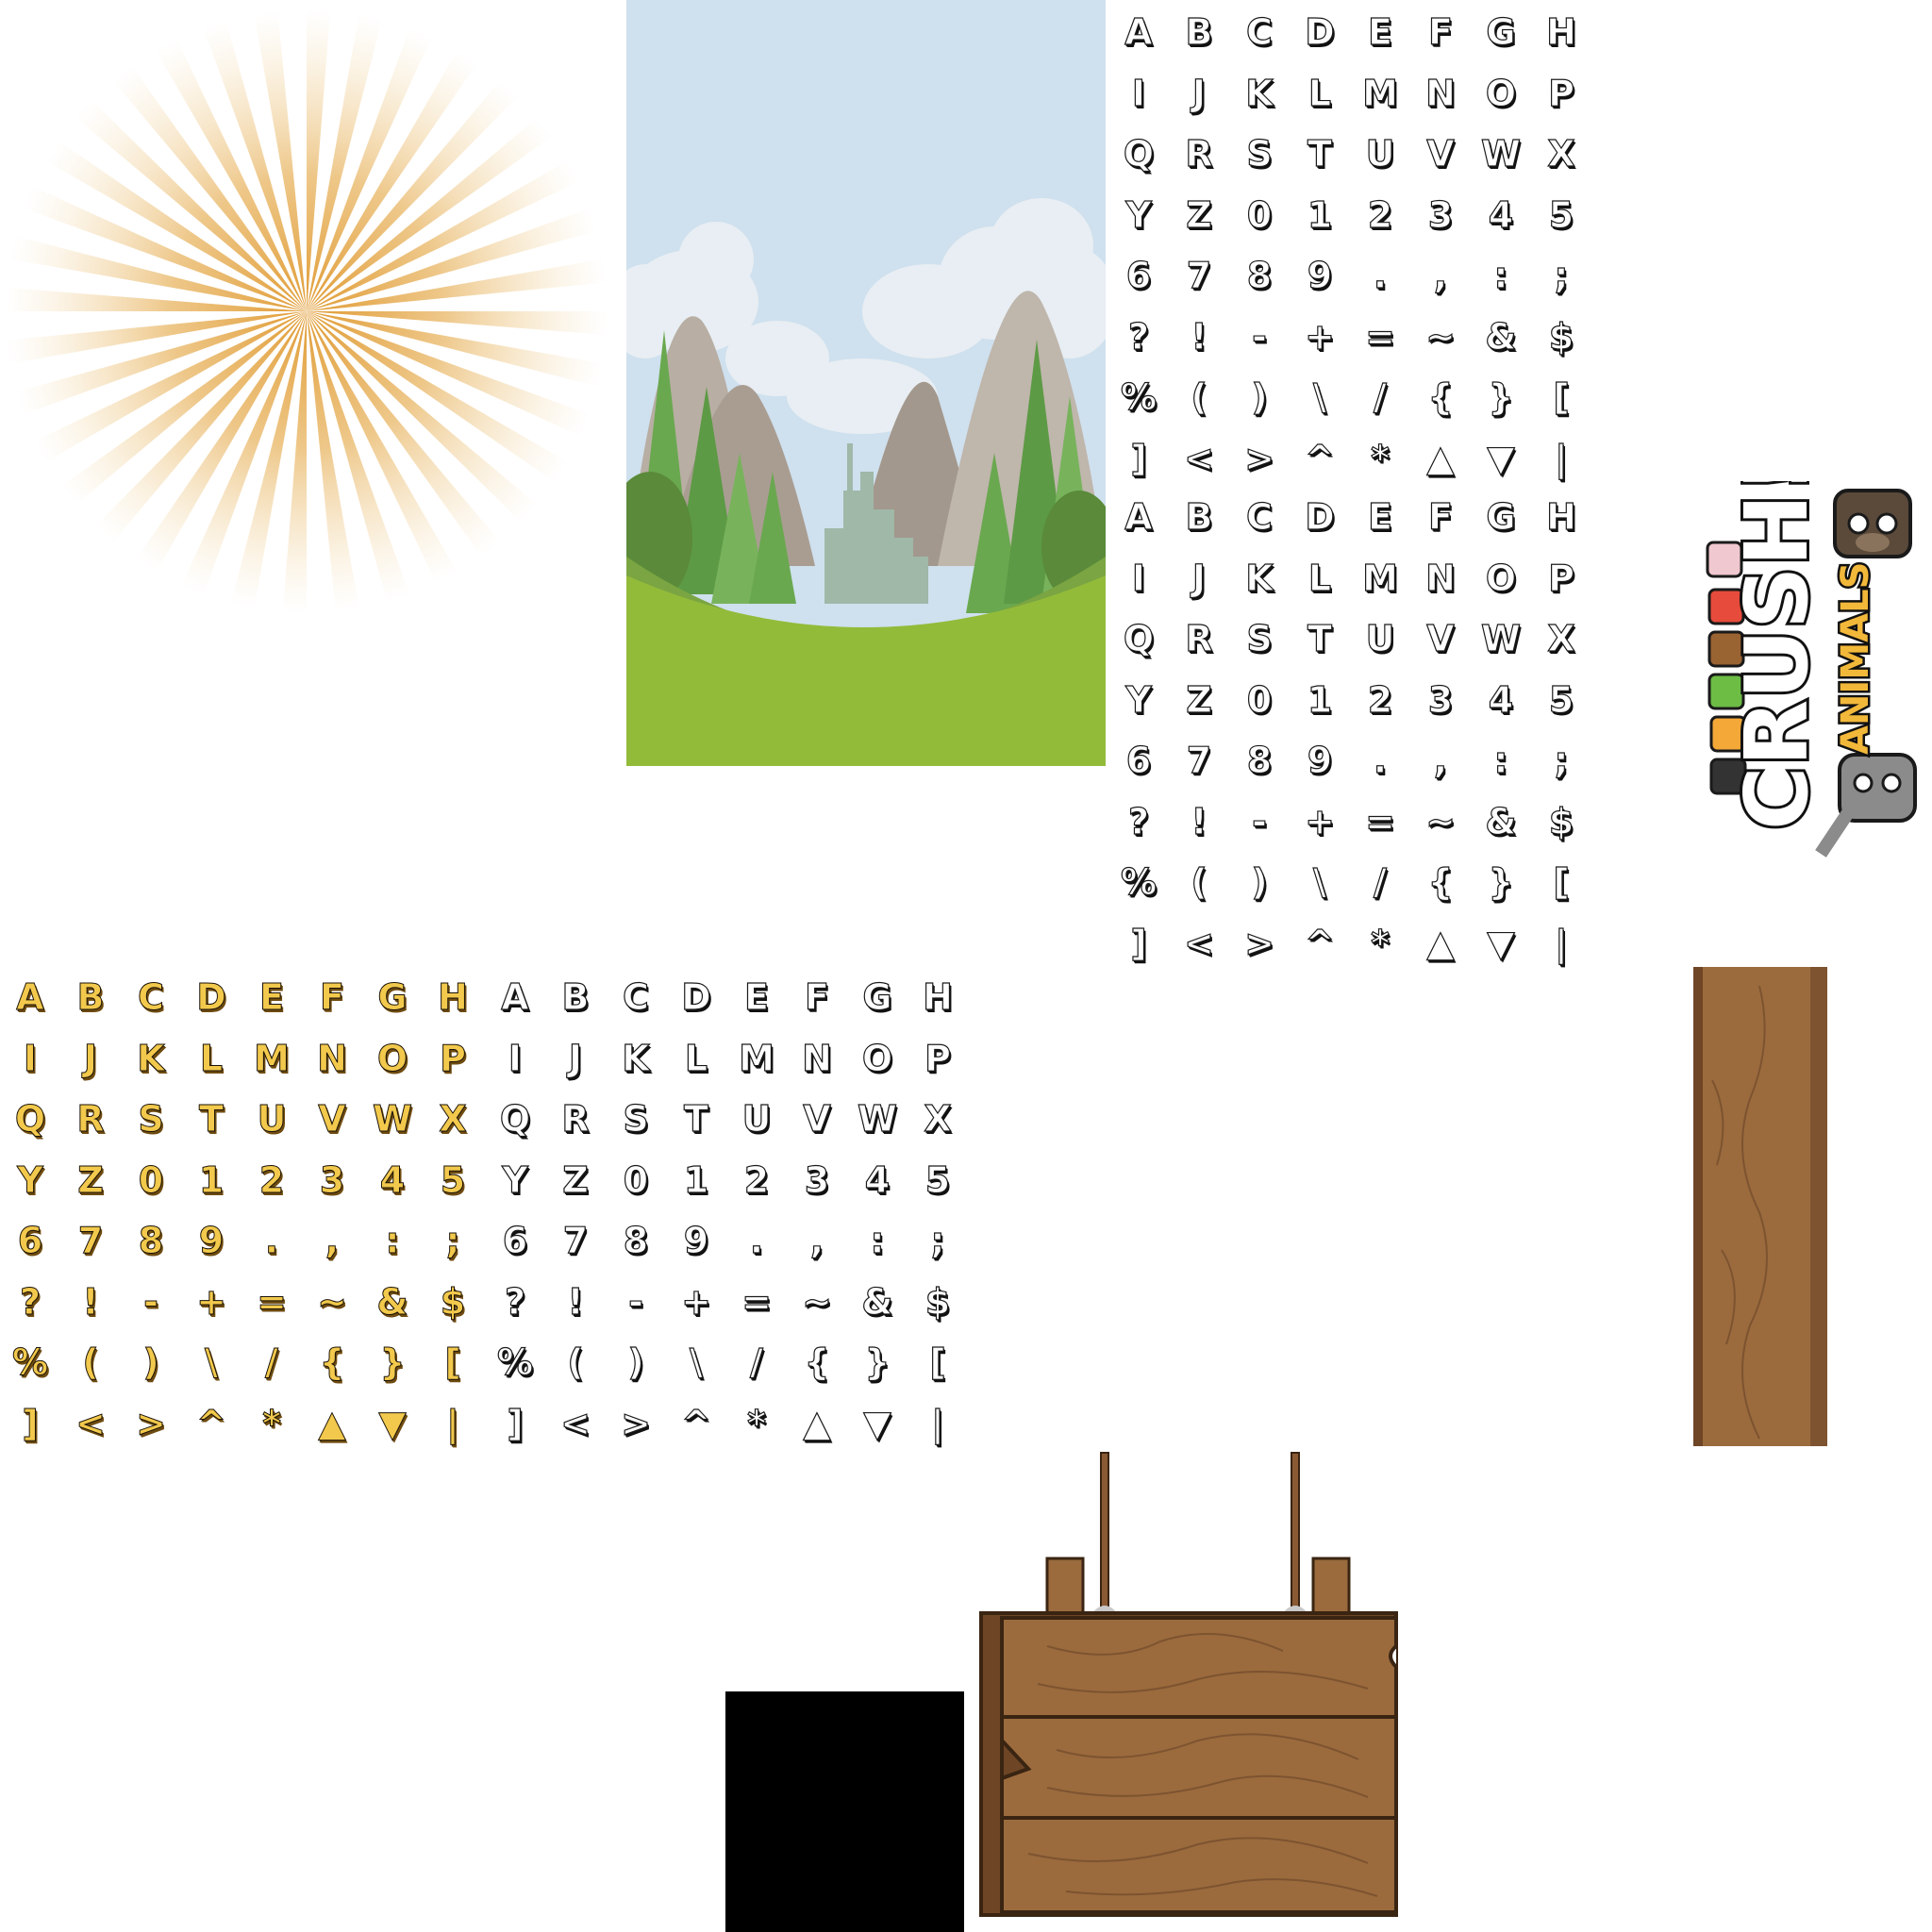 The image size is (1932, 1932). Describe the element at coordinates (1260, 276) in the screenshot. I see `font-glyph: 8` at that location.